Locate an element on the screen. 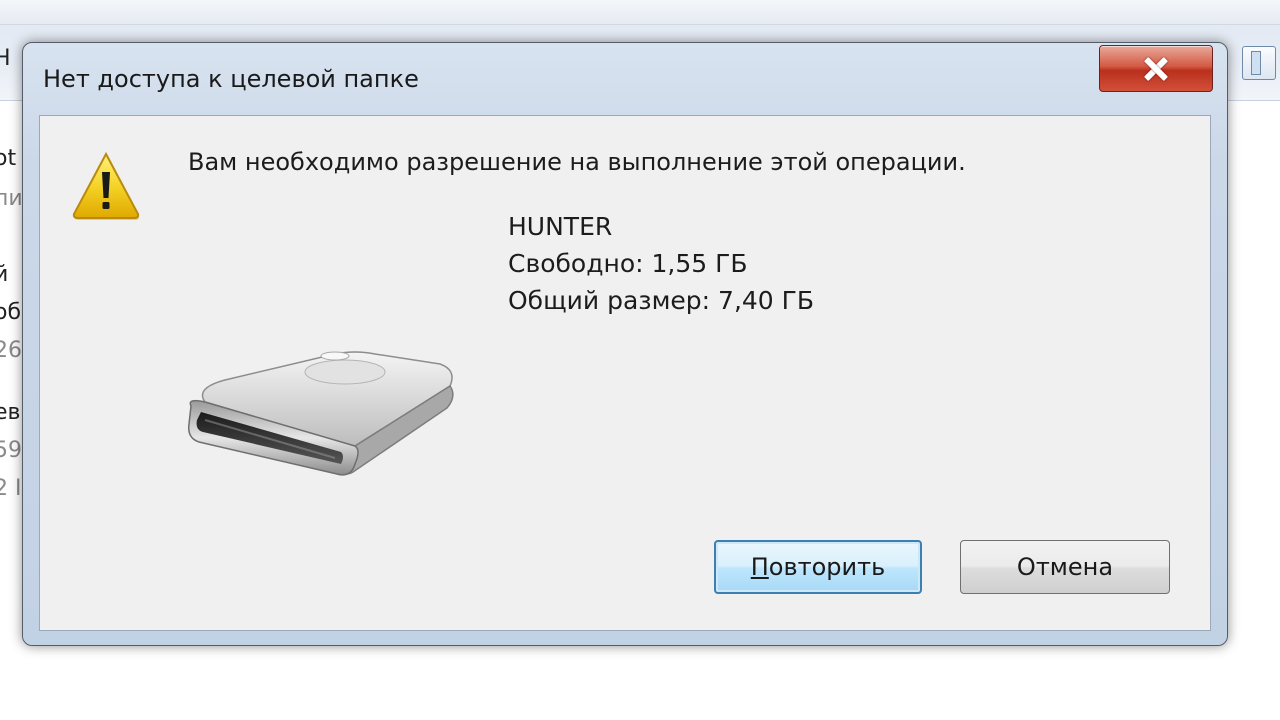 Image resolution: width=1280 pixels, height=720 pixels. background-text-fragment: 59 is located at coordinates (11, 450).